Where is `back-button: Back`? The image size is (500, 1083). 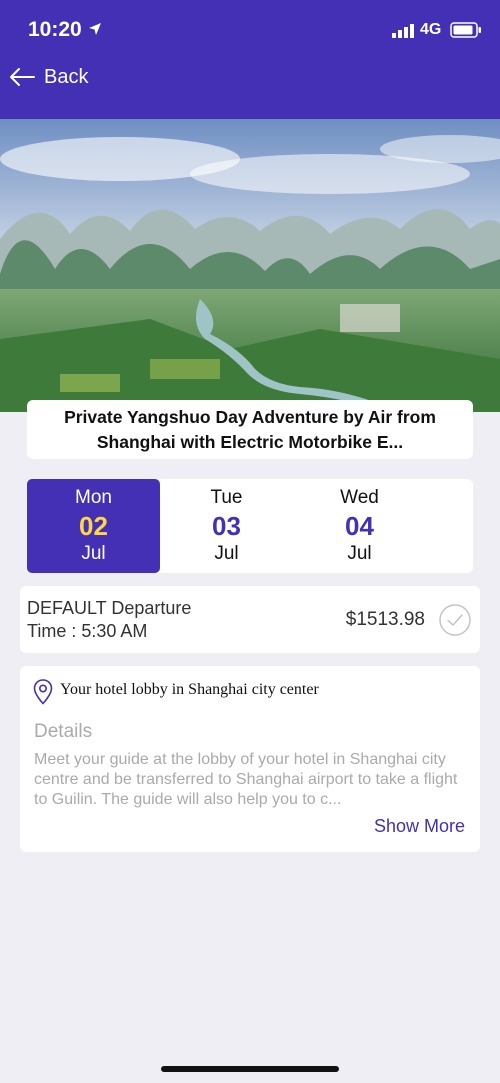 back-button: Back is located at coordinates (48, 77).